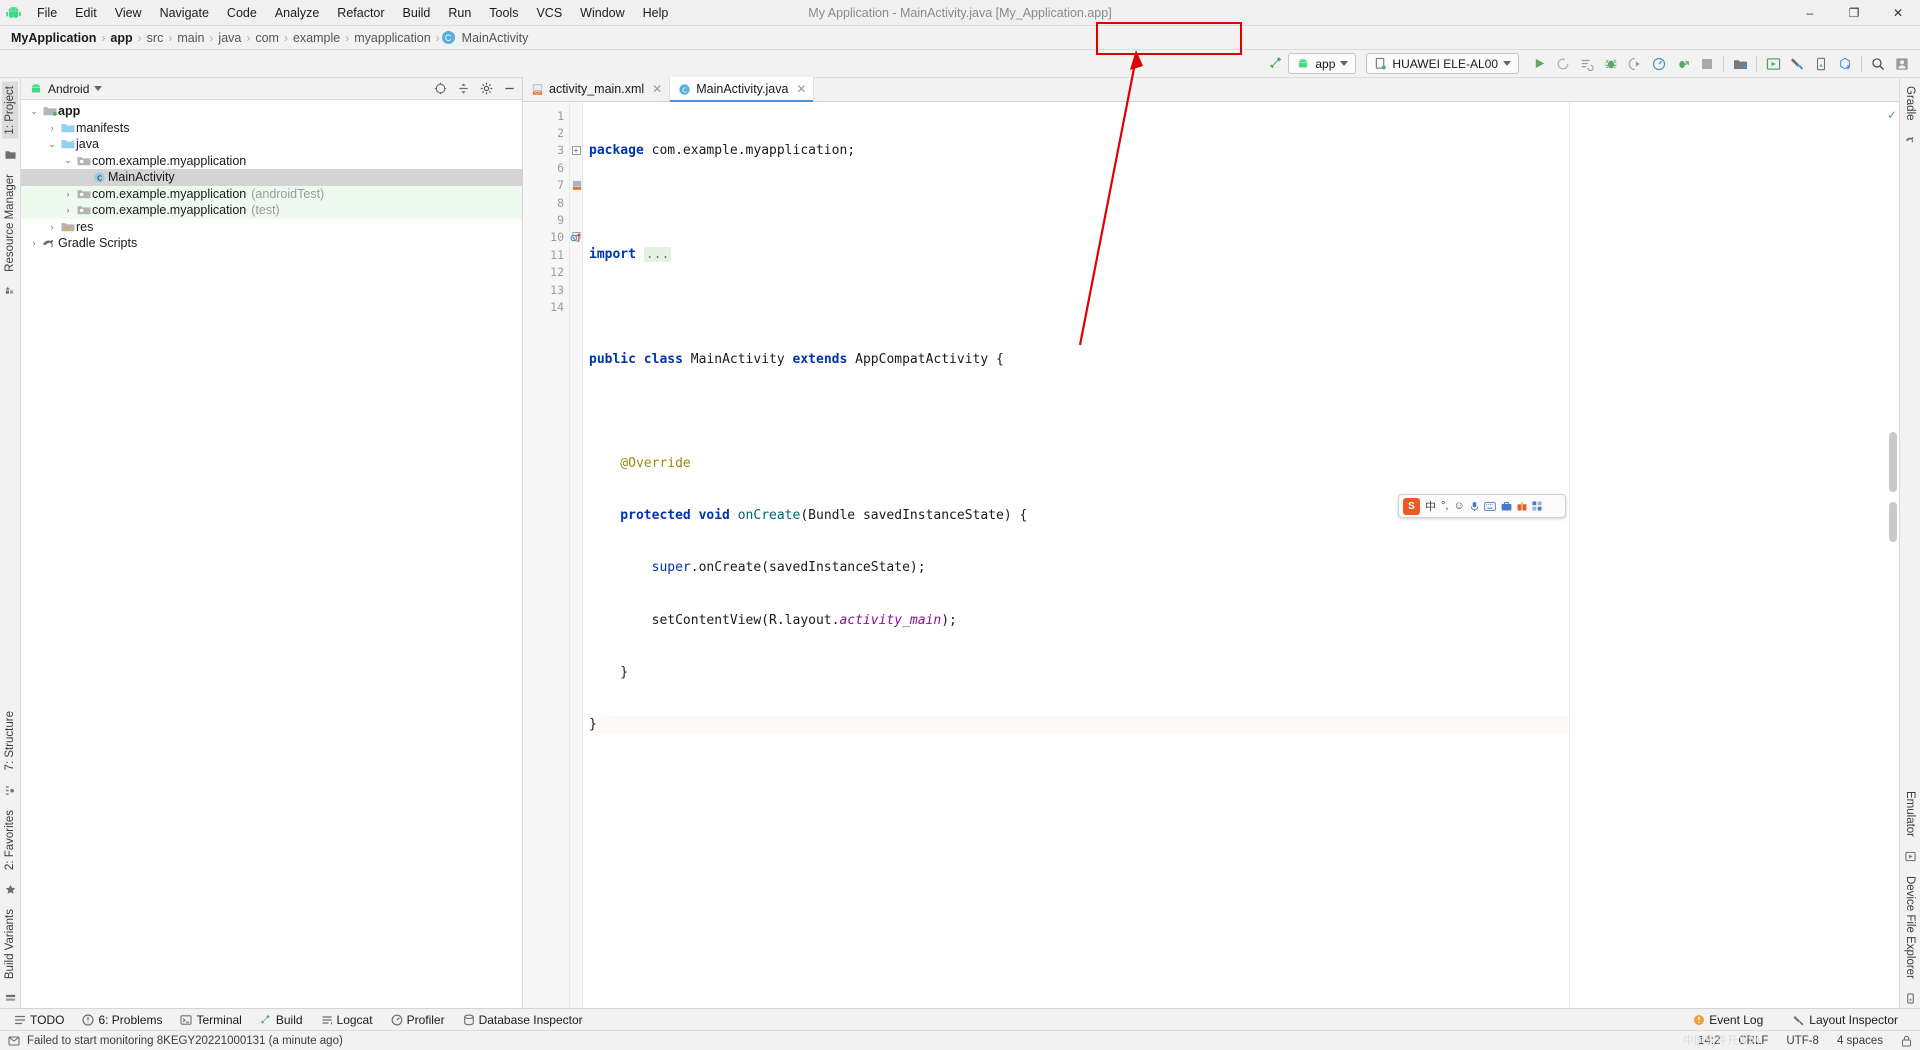 The image size is (1920, 1050). Describe the element at coordinates (577, 185) in the screenshot. I see `layout-relation-icon` at that location.